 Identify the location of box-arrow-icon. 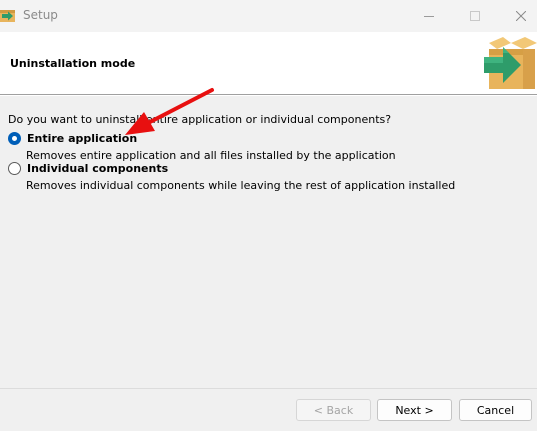
(510, 63).